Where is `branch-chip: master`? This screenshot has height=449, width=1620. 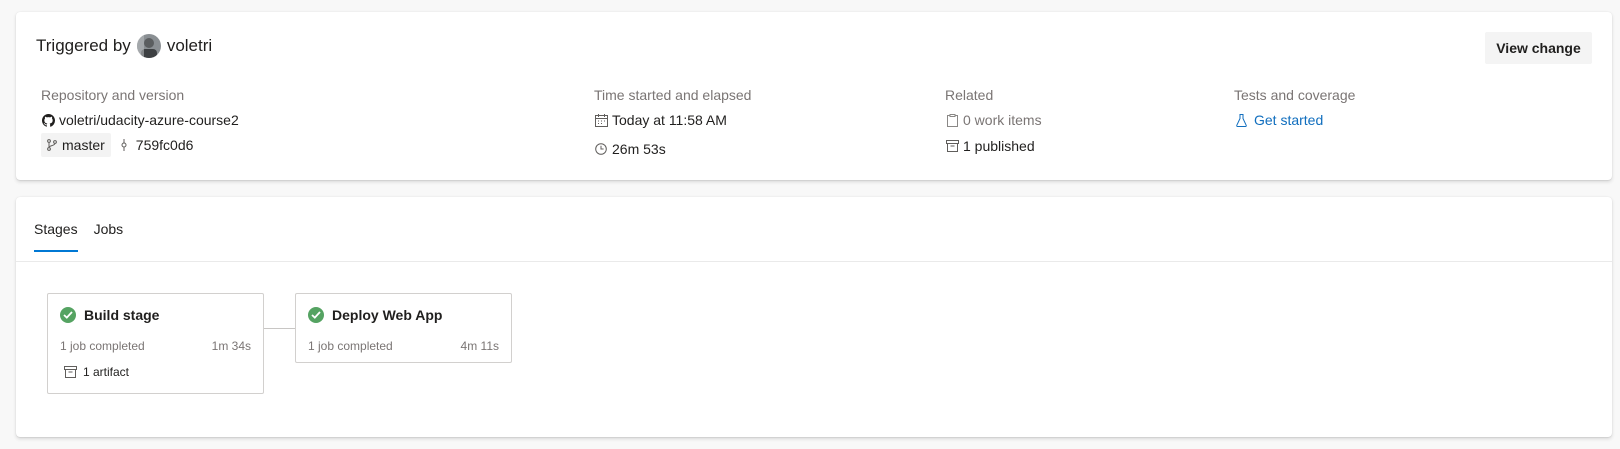 branch-chip: master is located at coordinates (76, 145).